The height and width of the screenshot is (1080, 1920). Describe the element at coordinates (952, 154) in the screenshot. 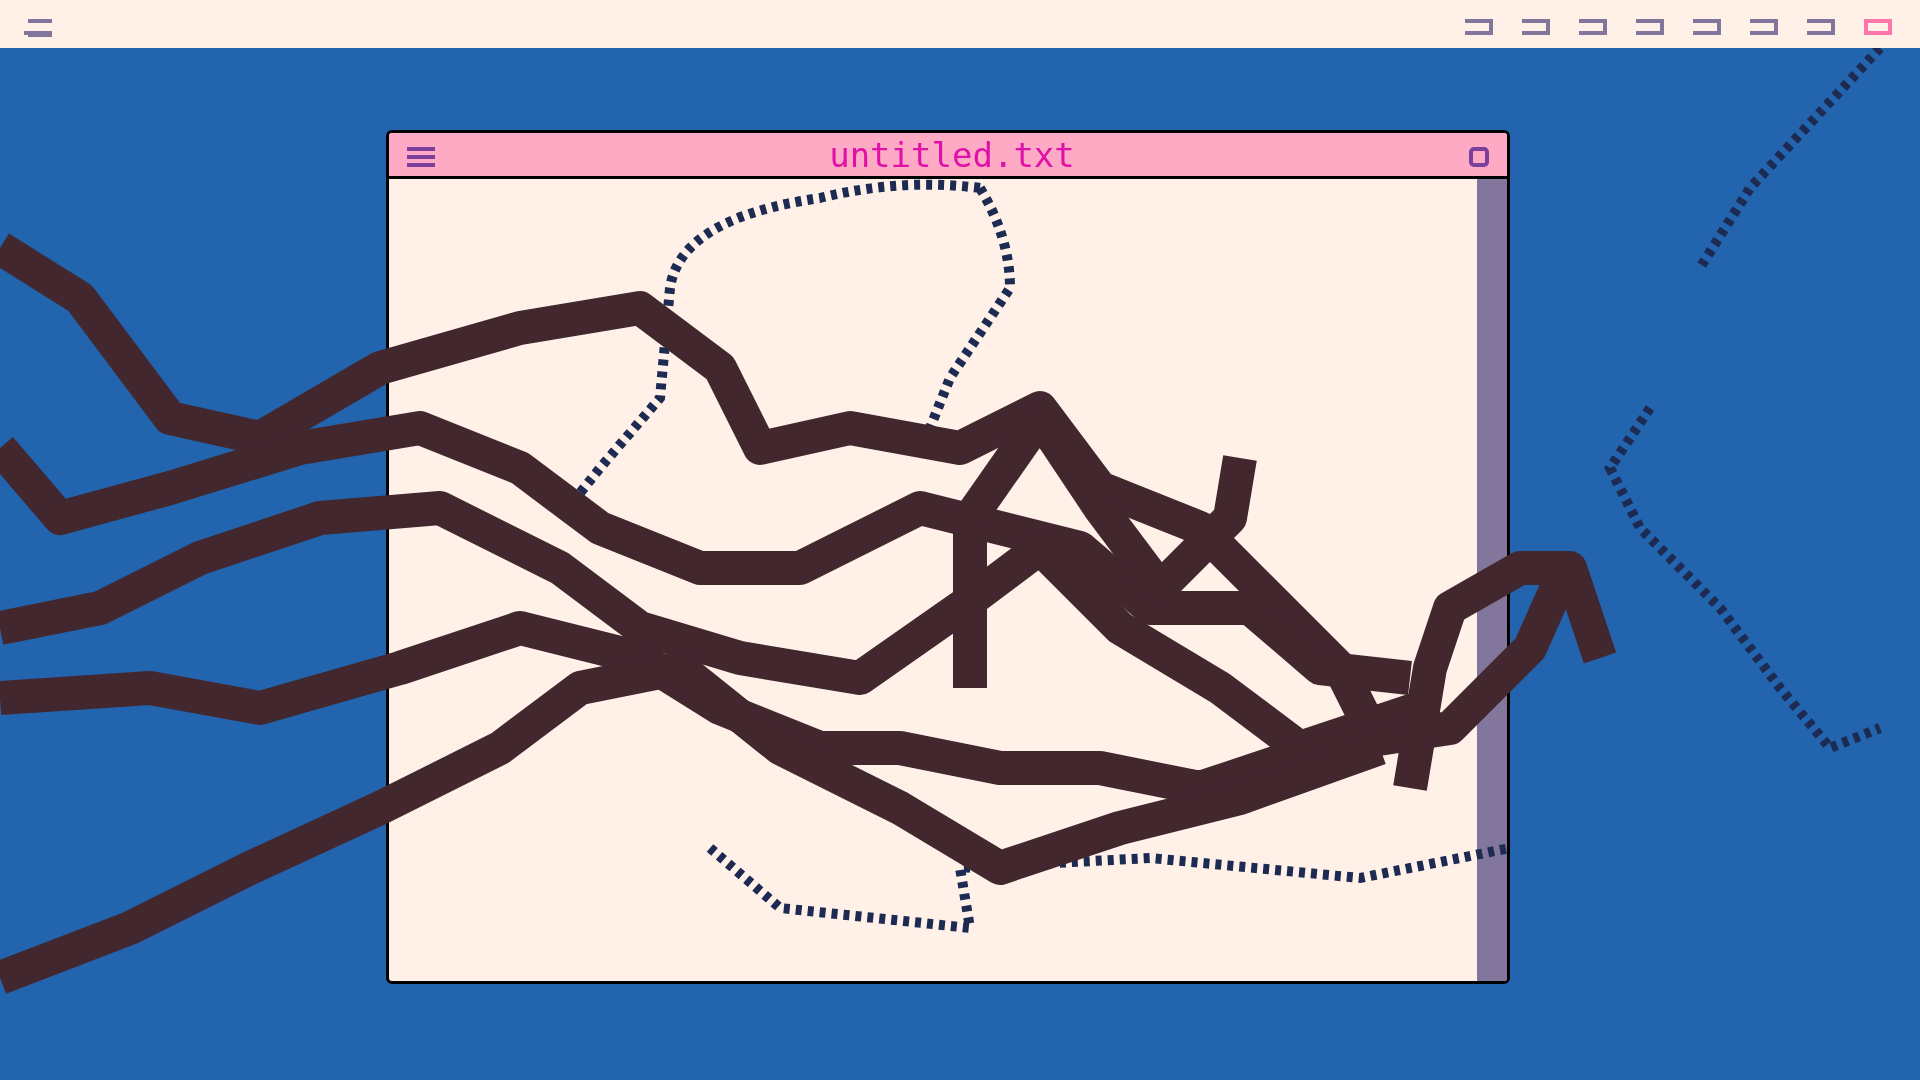

I see `window-title: untitled.txt` at that location.